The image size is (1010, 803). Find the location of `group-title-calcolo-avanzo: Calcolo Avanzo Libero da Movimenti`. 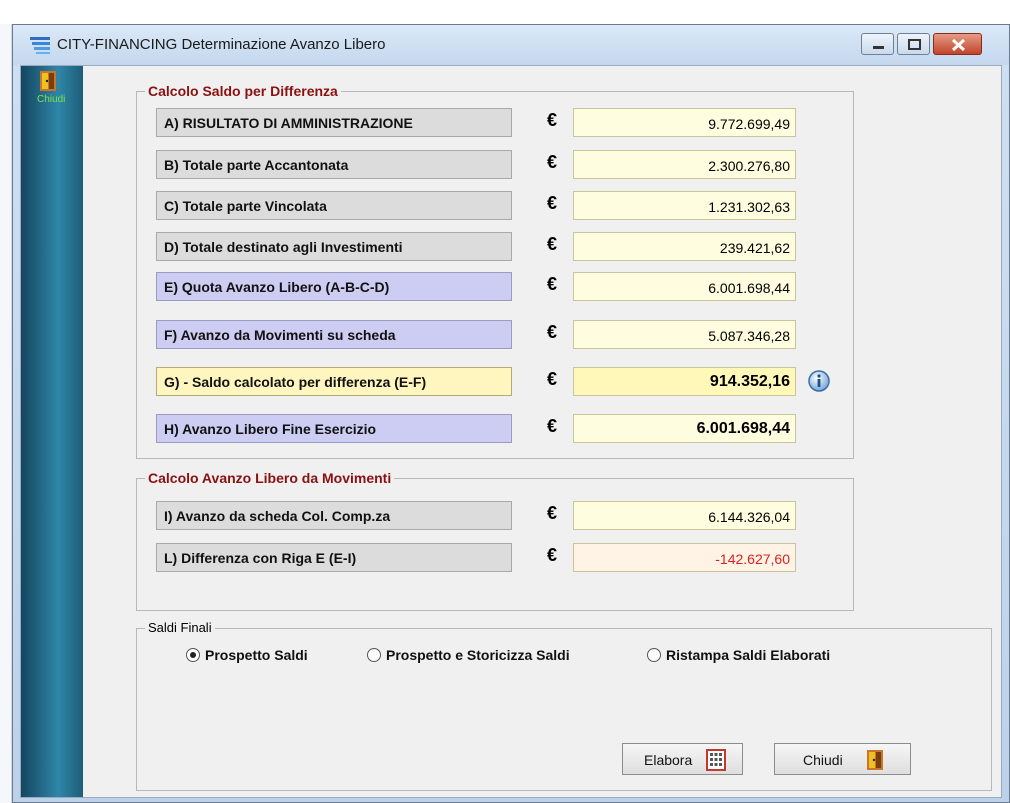

group-title-calcolo-avanzo: Calcolo Avanzo Libero da Movimenti is located at coordinates (270, 478).